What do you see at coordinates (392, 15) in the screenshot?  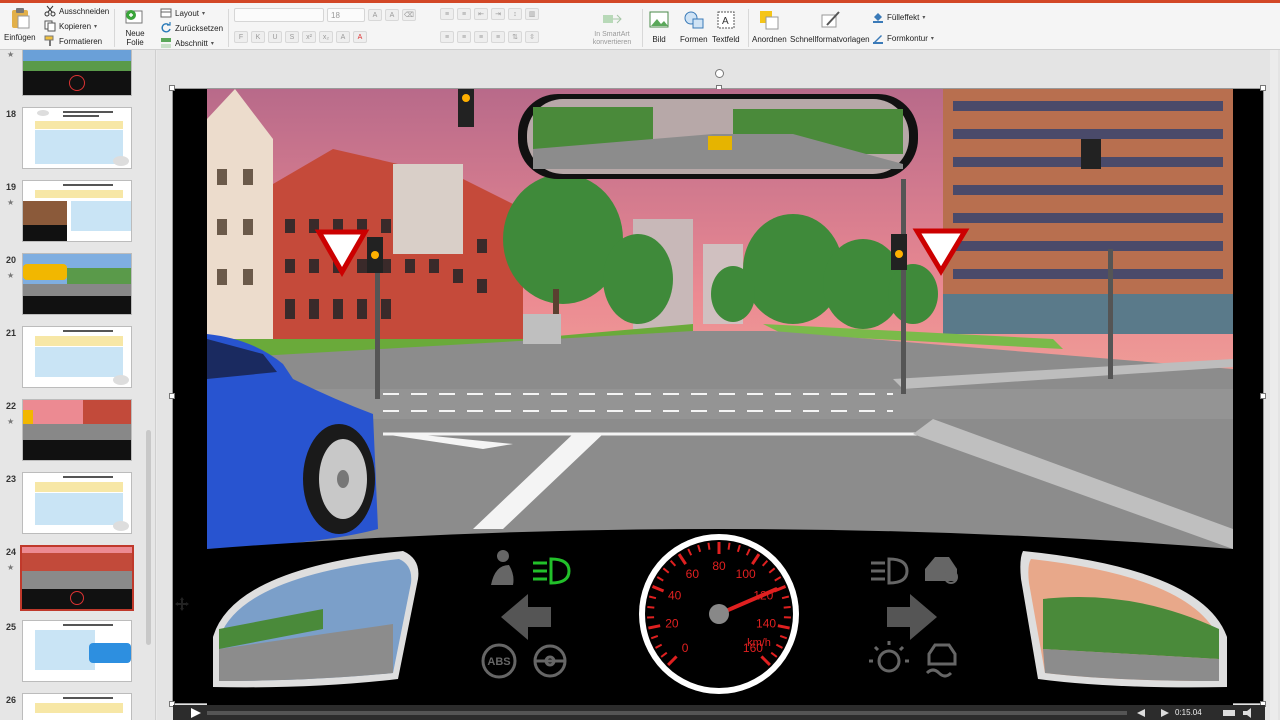 I see `shrink-font-button: A` at bounding box center [392, 15].